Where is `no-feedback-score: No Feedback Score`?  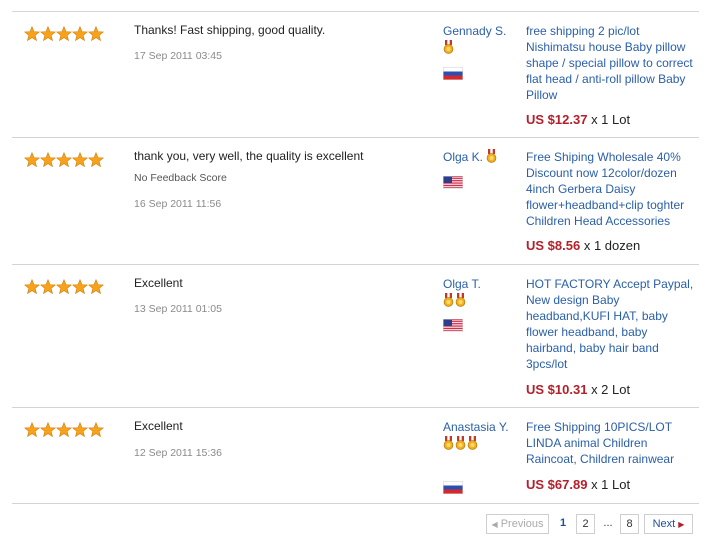
no-feedback-score: No Feedback Score is located at coordinates (180, 178).